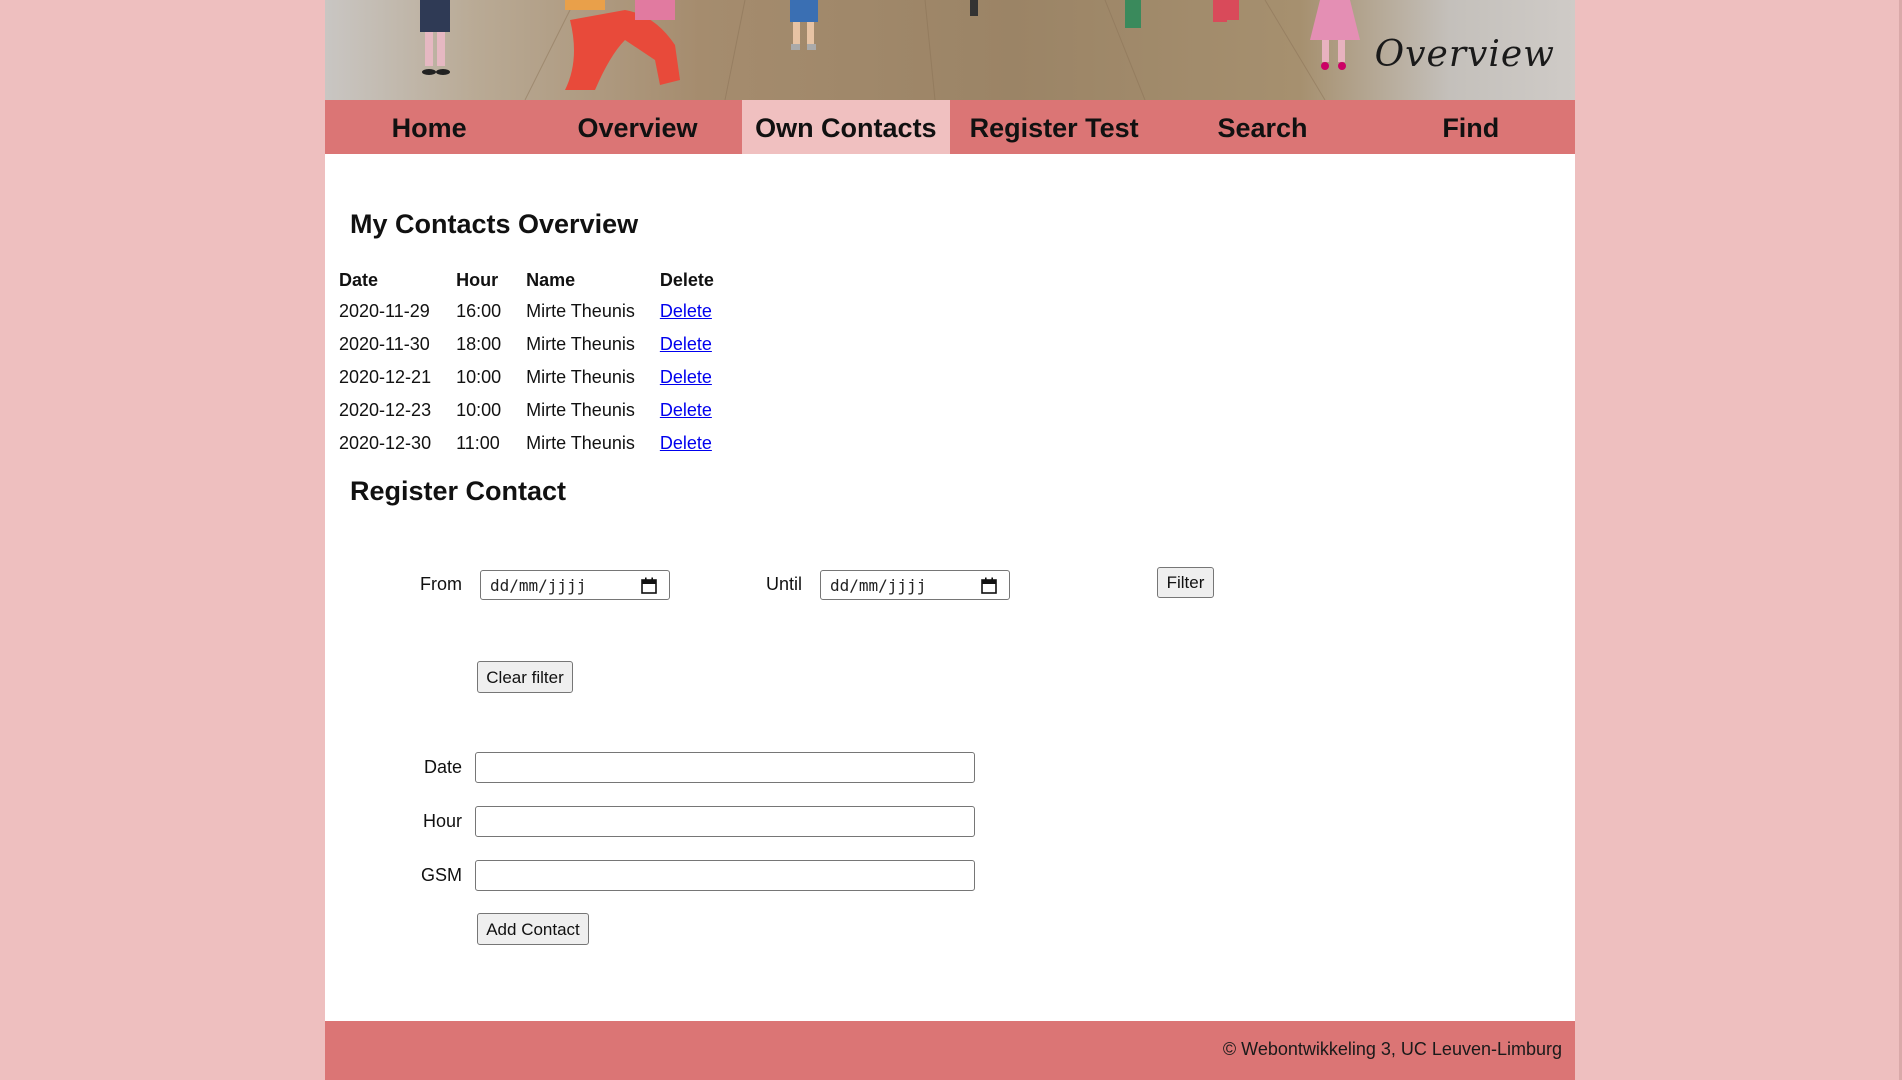  I want to click on from-date-input: dd/mm/jjjj, so click(575, 585).